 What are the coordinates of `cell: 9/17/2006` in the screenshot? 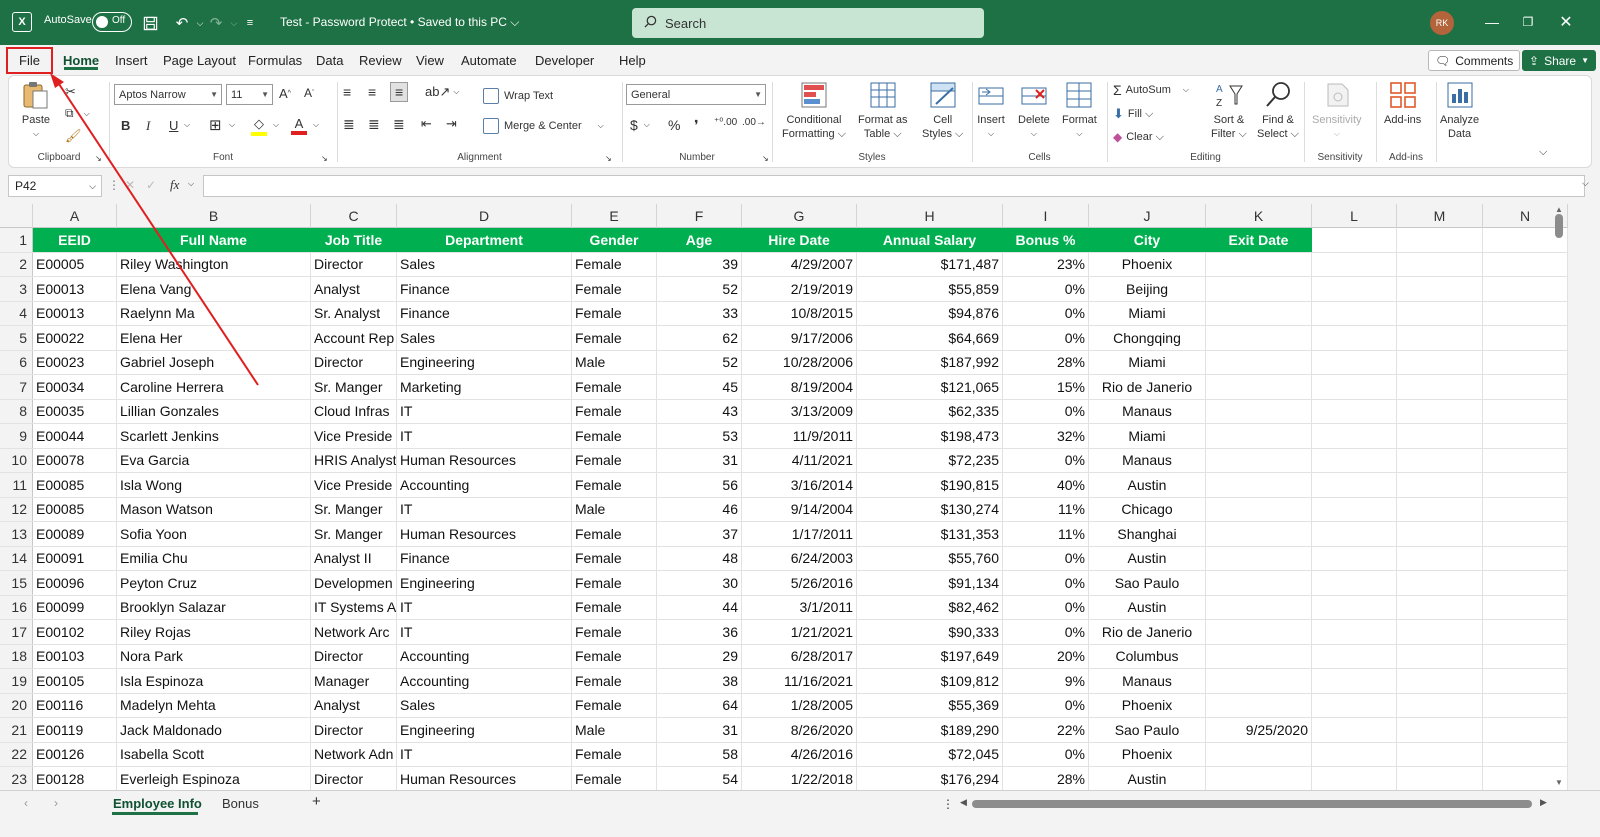 It's located at (799, 338).